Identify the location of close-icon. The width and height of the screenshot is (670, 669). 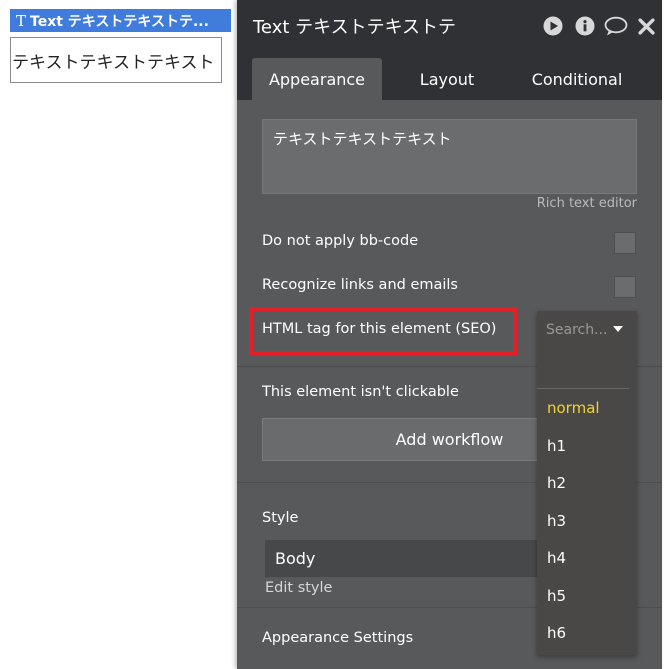
(646, 26).